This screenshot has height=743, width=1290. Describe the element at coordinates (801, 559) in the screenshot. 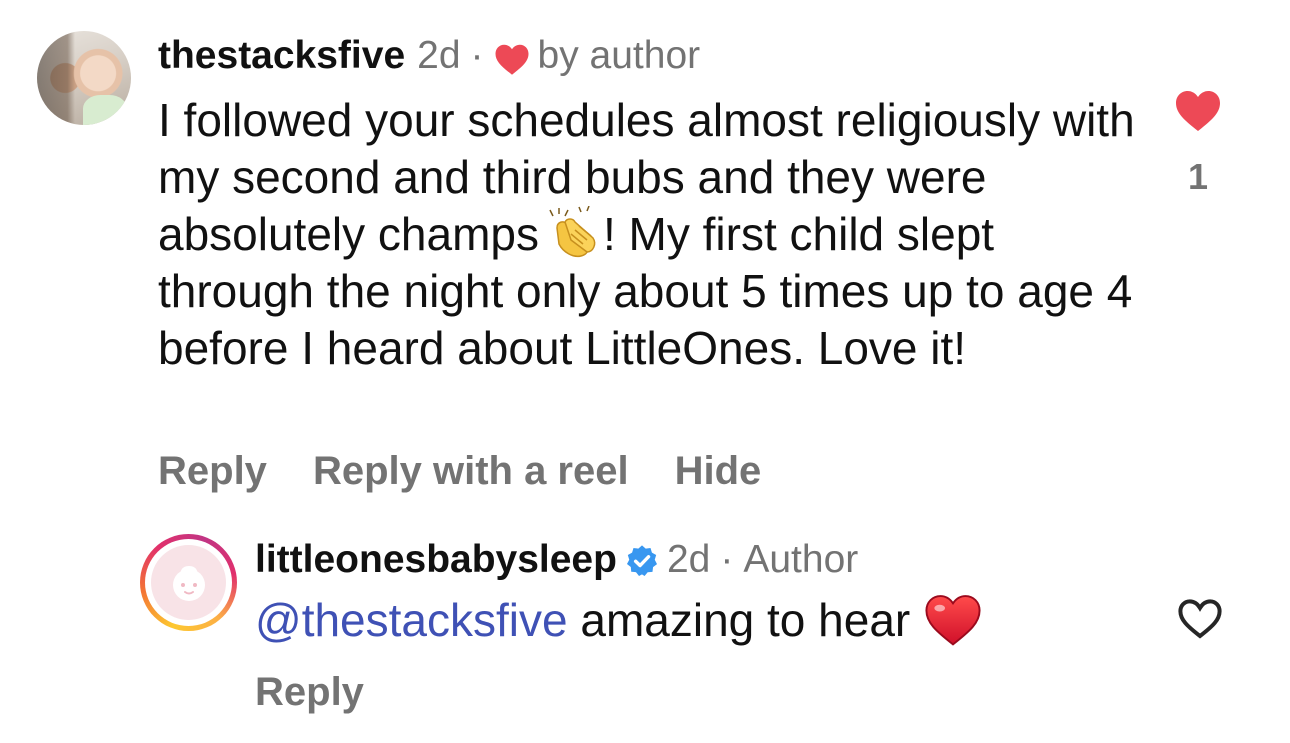

I see `author-badge: Author` at that location.